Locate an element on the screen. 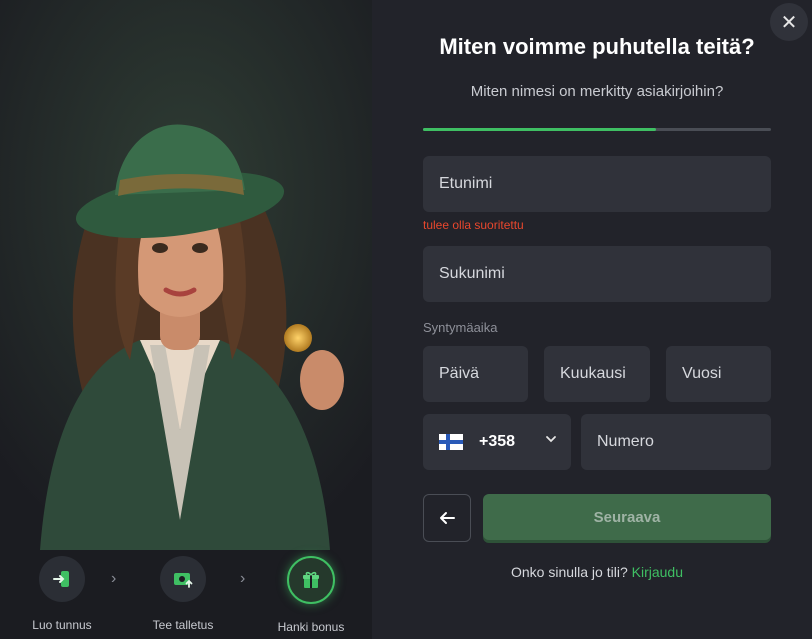 This screenshot has height=639, width=812. step-label: Hanki bonus is located at coordinates (311, 627).